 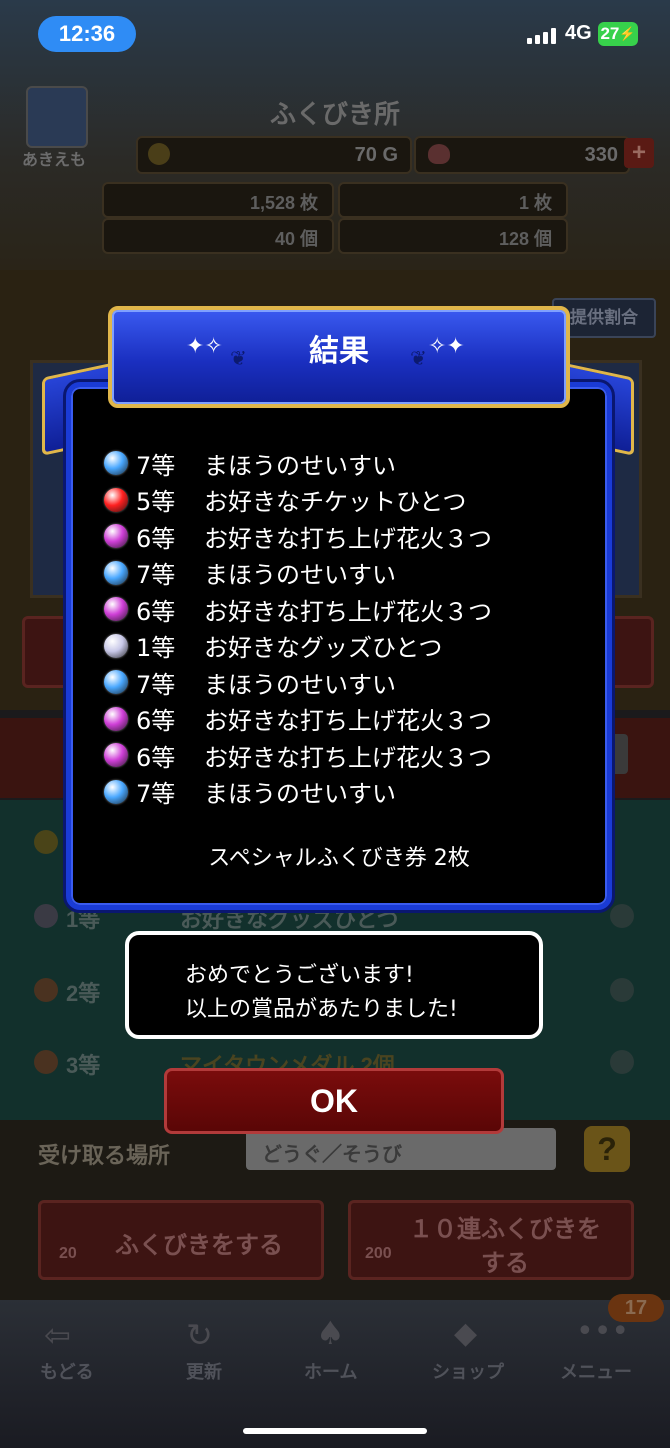 What do you see at coordinates (578, 33) in the screenshot?
I see `network-type: 4G` at bounding box center [578, 33].